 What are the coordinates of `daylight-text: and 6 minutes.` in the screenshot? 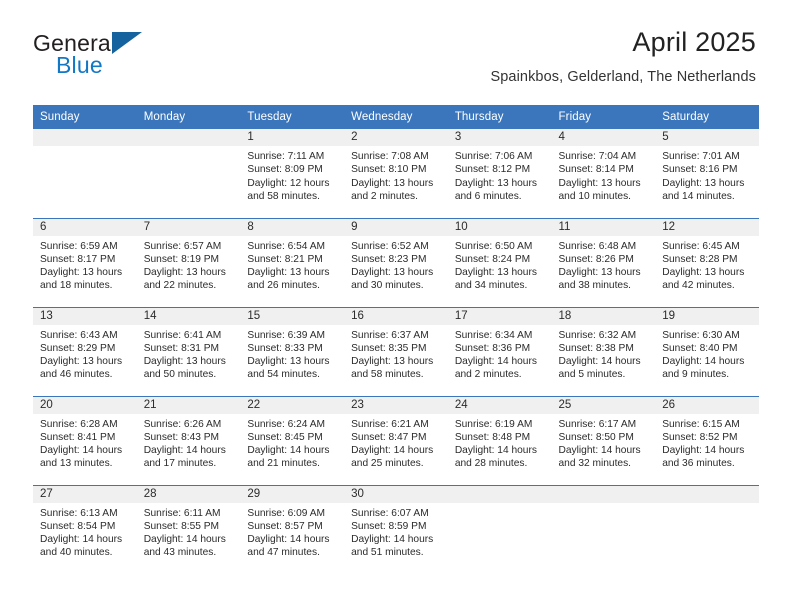 It's located at (488, 196).